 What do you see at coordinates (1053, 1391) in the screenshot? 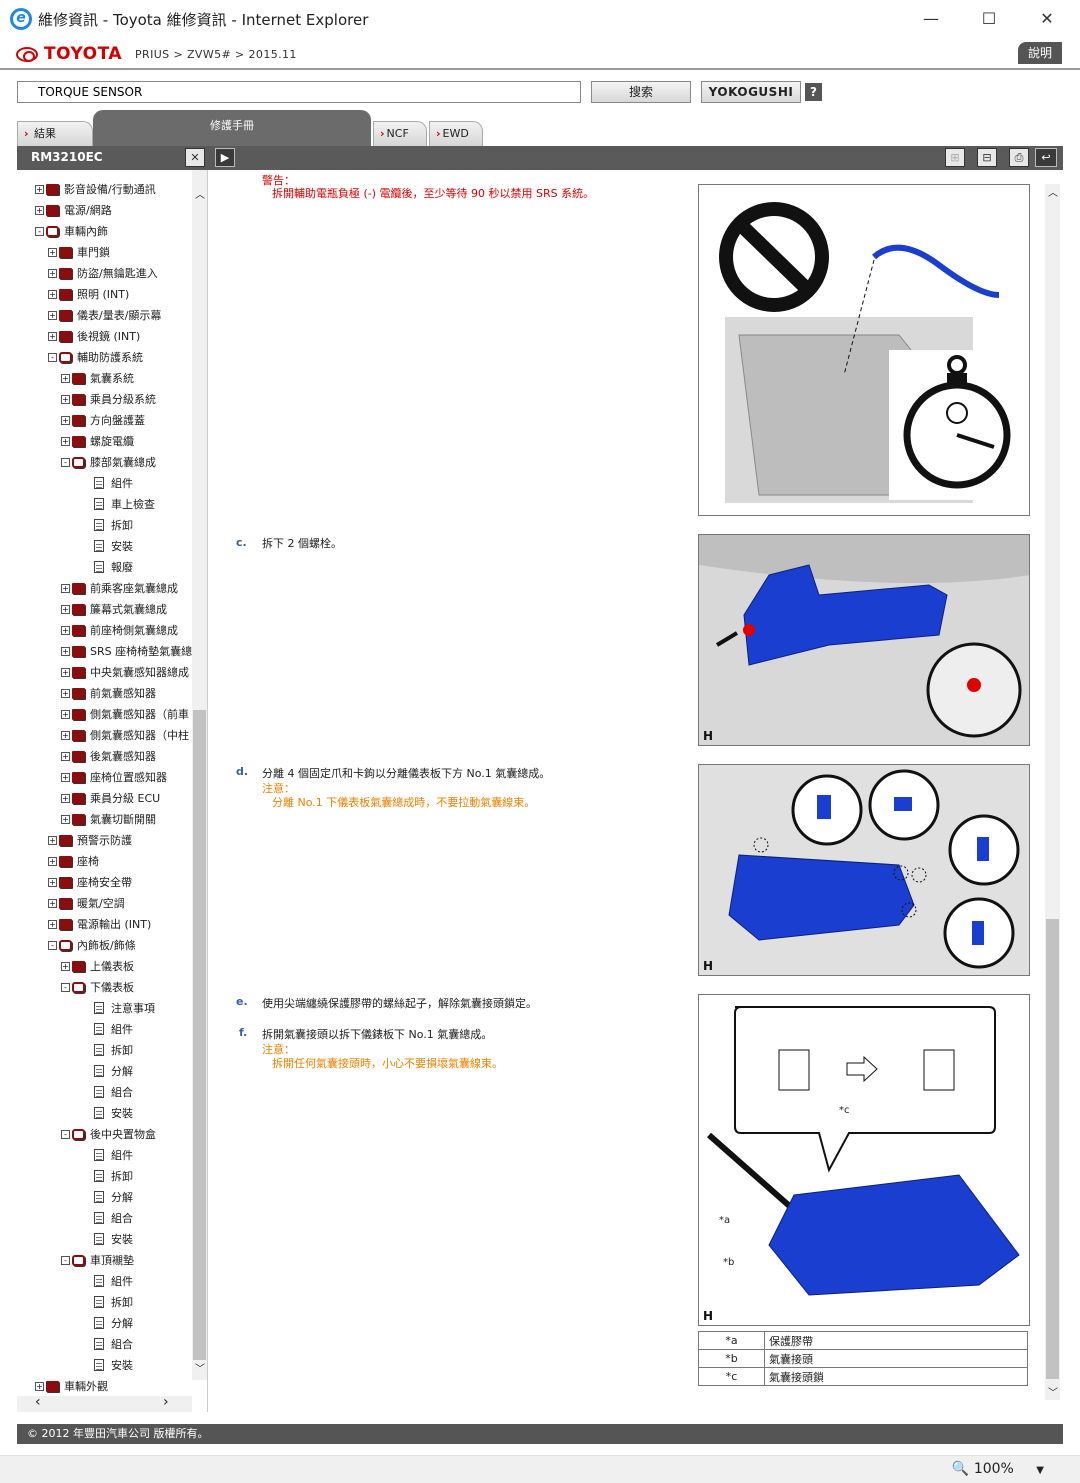
I see `scroll-down-icon: ﹀` at bounding box center [1053, 1391].